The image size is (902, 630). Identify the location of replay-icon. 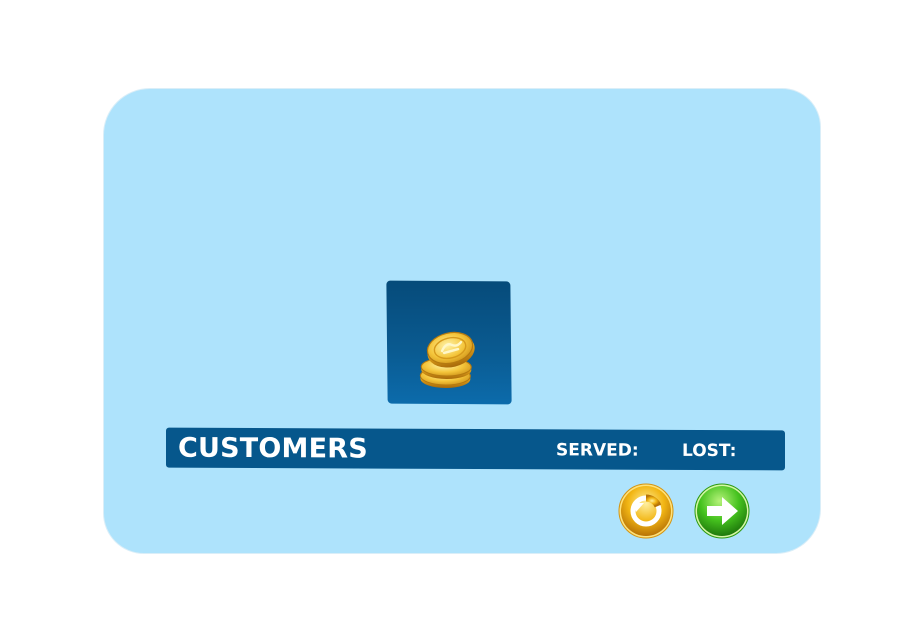
(646, 511).